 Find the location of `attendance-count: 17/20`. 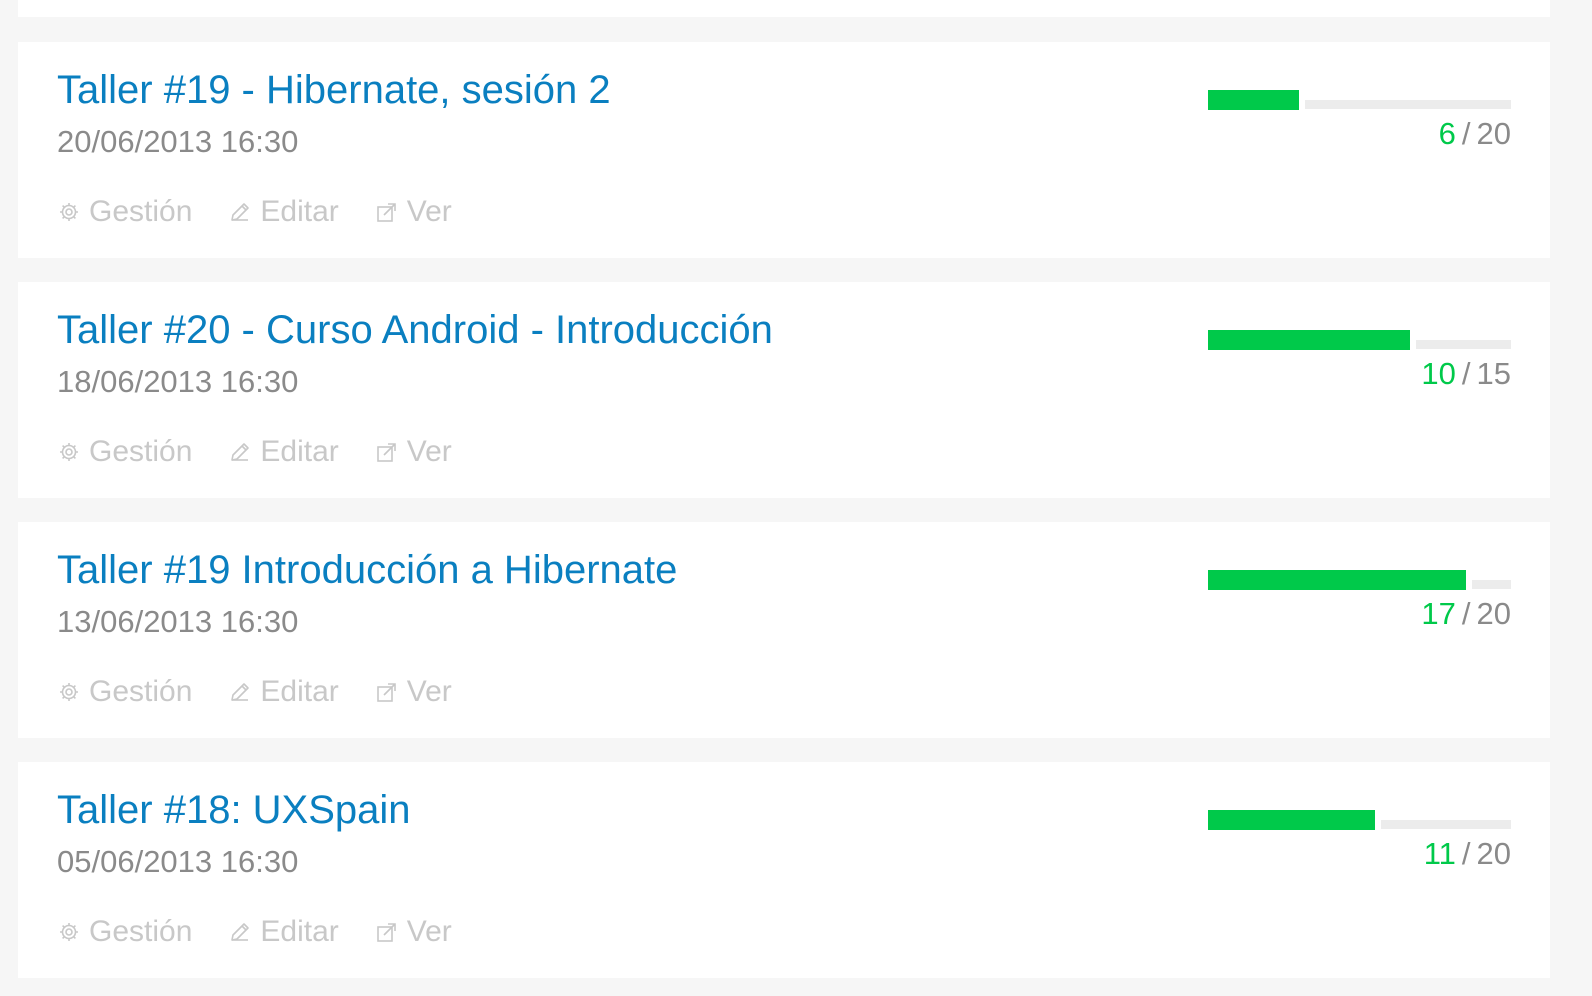

attendance-count: 17/20 is located at coordinates (1466, 614).